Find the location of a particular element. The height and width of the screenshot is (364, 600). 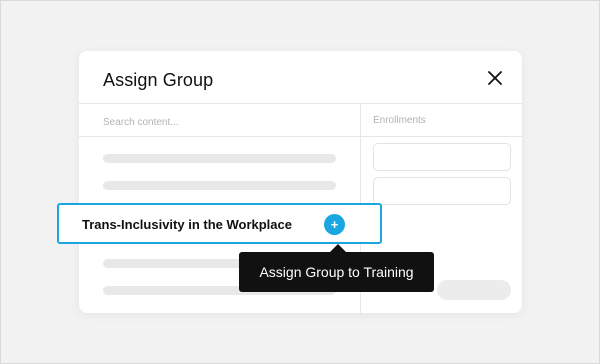

plus-icon: + is located at coordinates (334, 224).